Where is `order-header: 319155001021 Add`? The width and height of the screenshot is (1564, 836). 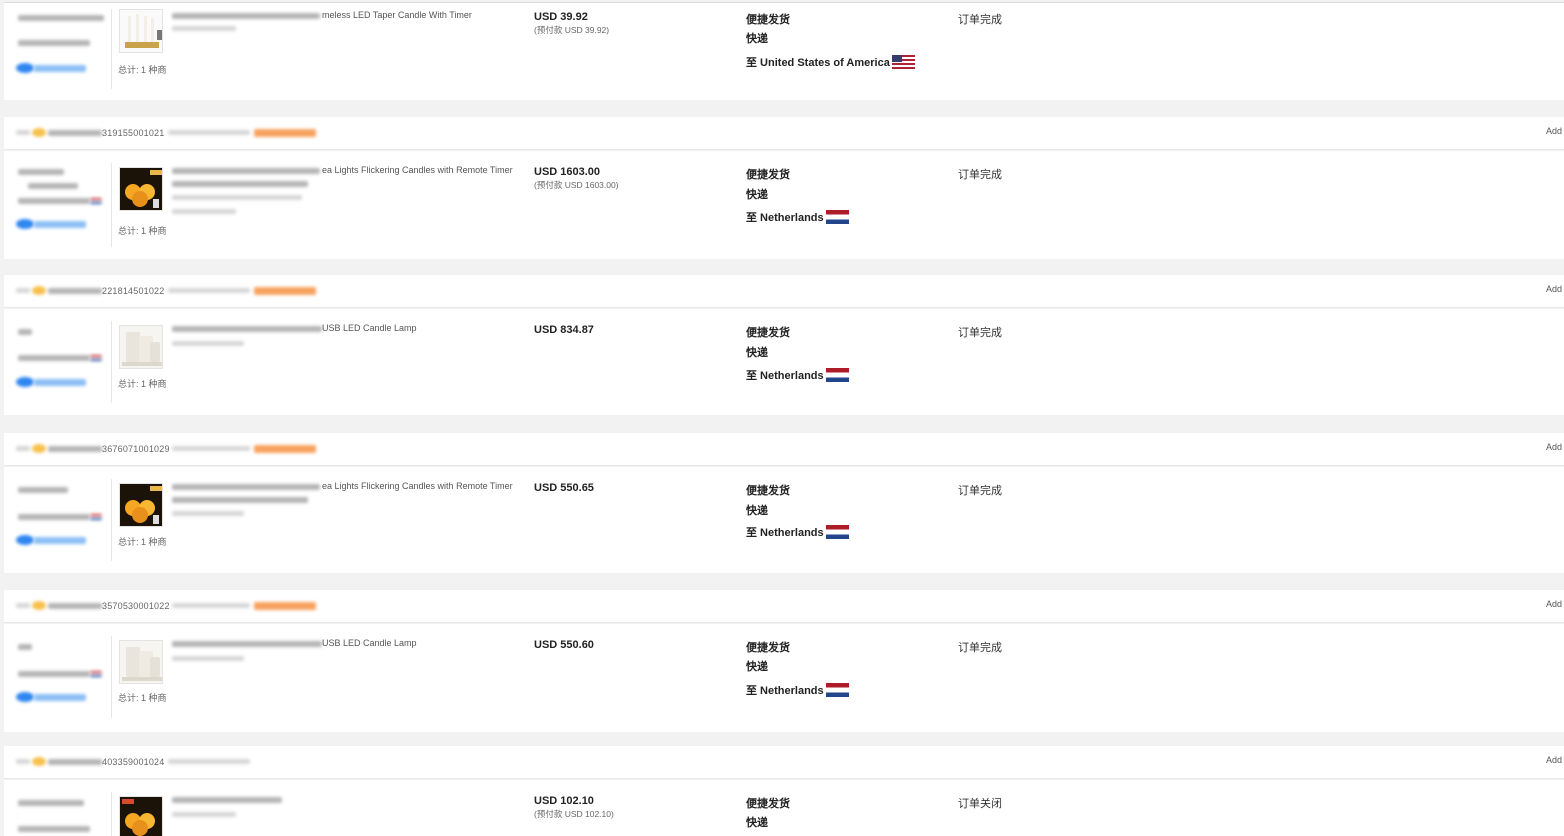 order-header: 319155001021 Add is located at coordinates (784, 133).